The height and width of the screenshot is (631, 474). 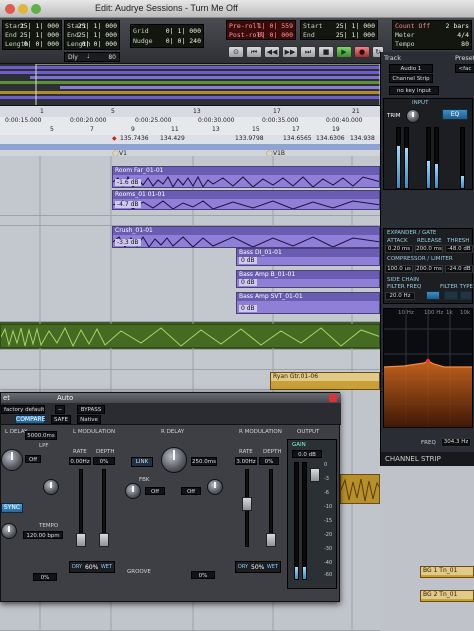 I want to click on tempo-marker-icon: ◆, so click(x=114, y=138).